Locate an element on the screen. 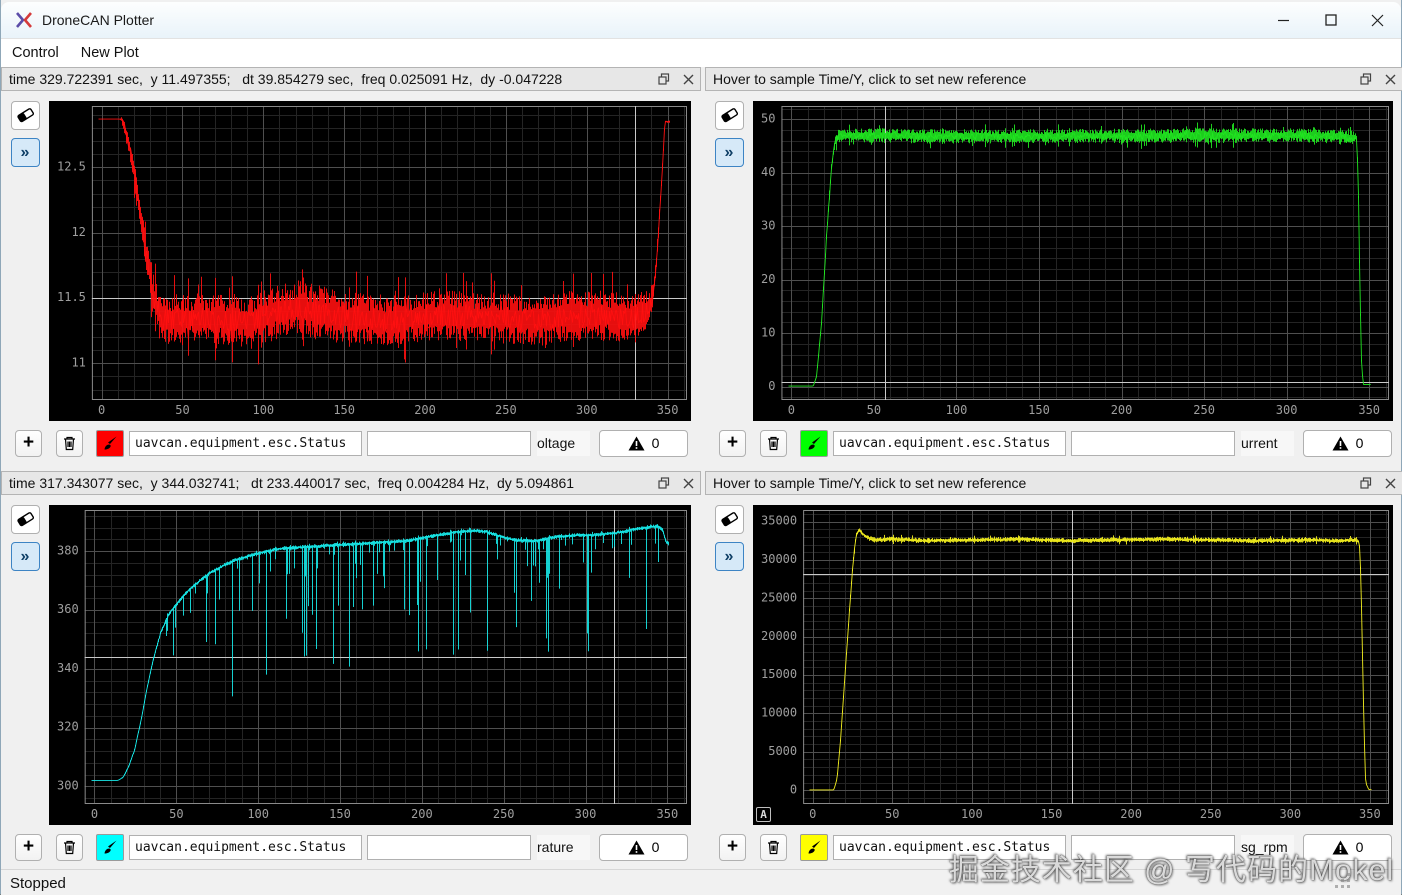 The width and height of the screenshot is (1402, 895). minimize-button is located at coordinates (1283, 20).